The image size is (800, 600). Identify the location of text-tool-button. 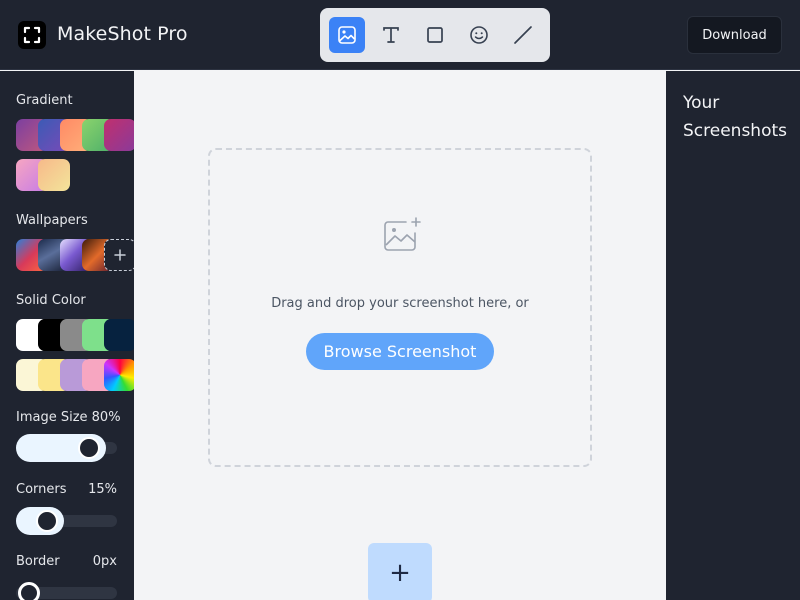
(391, 35).